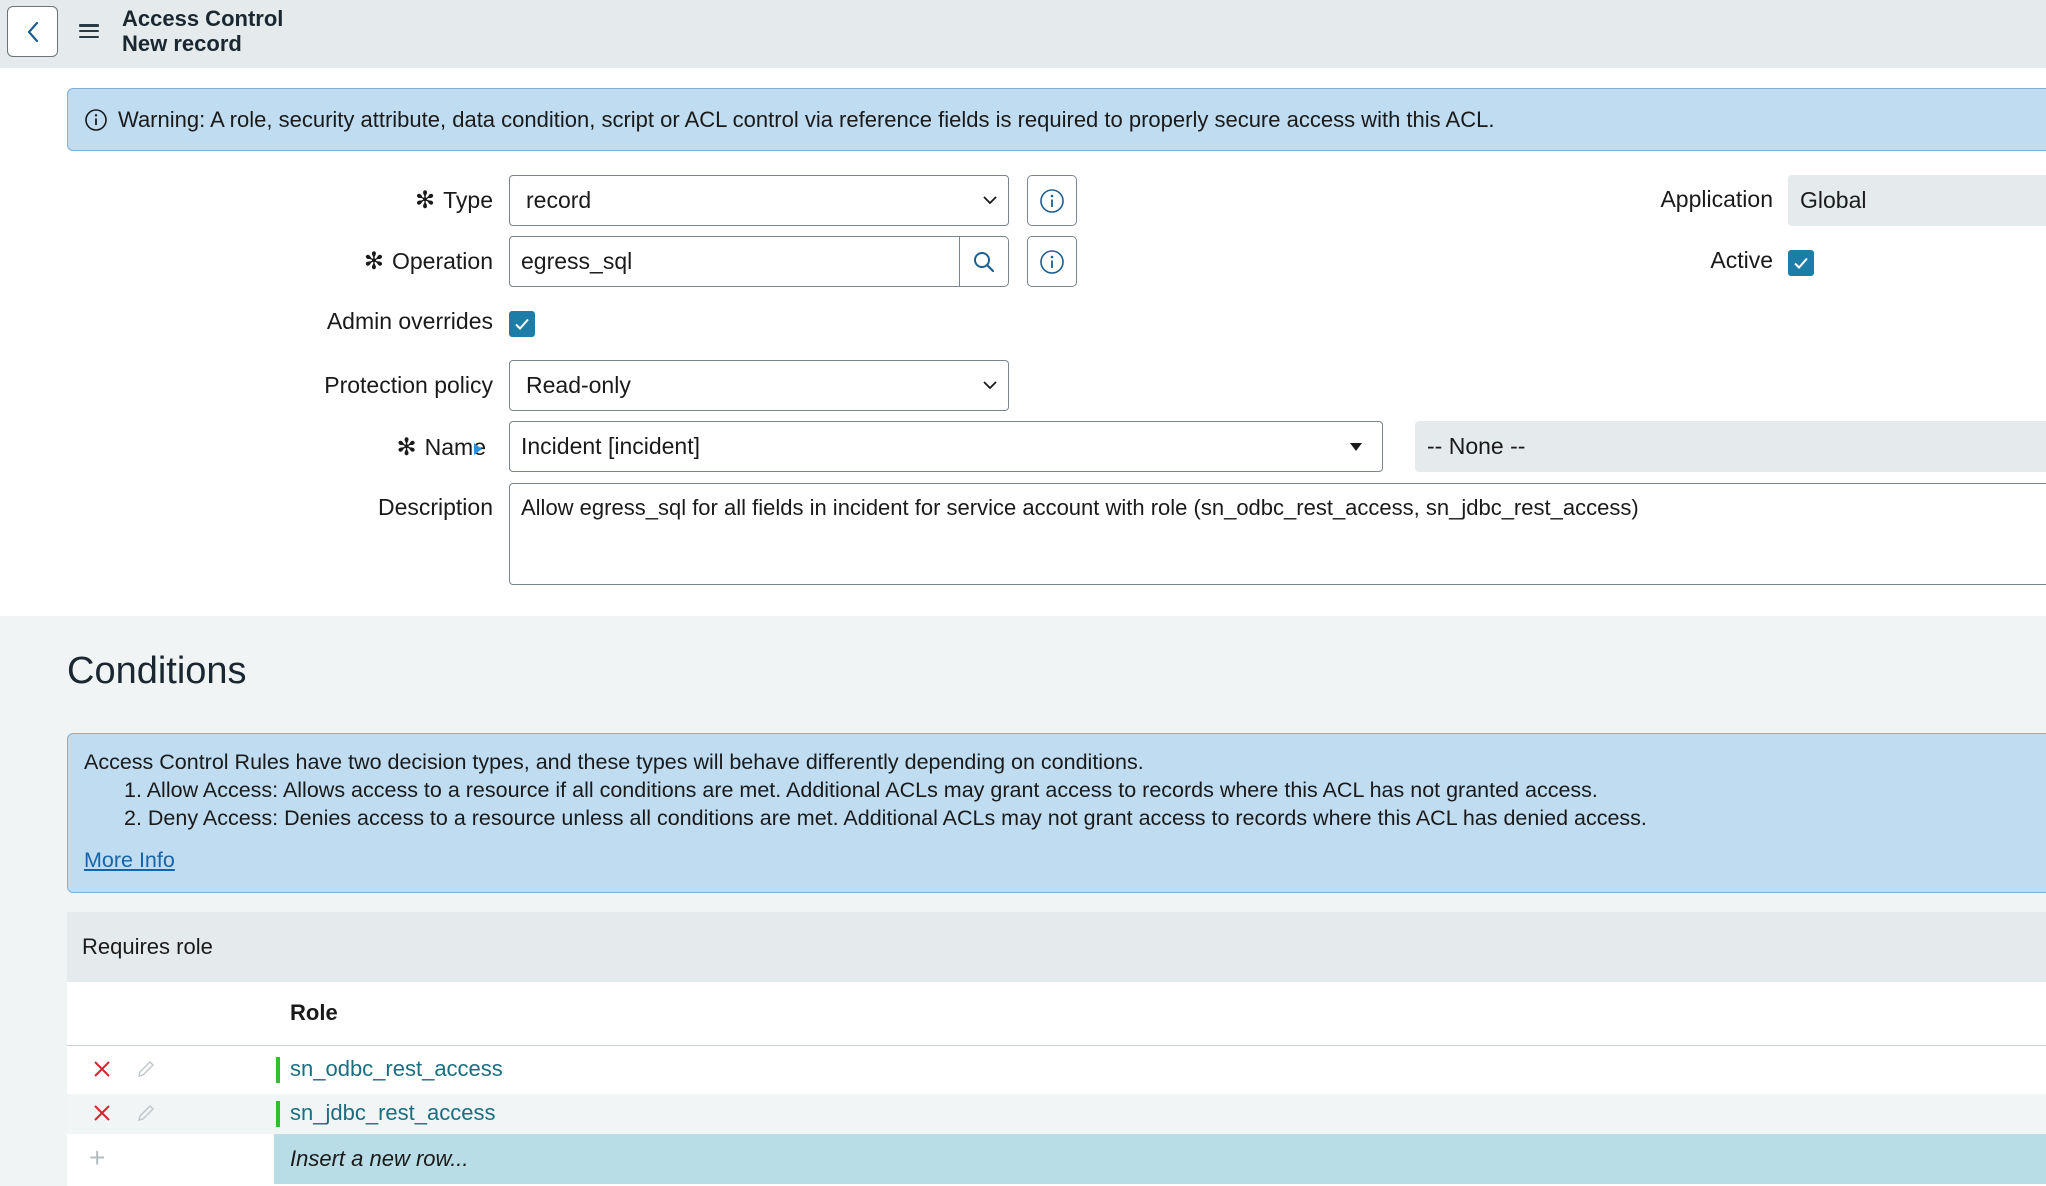 This screenshot has width=2046, height=1186. Describe the element at coordinates (1056, 1014) in the screenshot. I see `role-column-header: Role` at that location.